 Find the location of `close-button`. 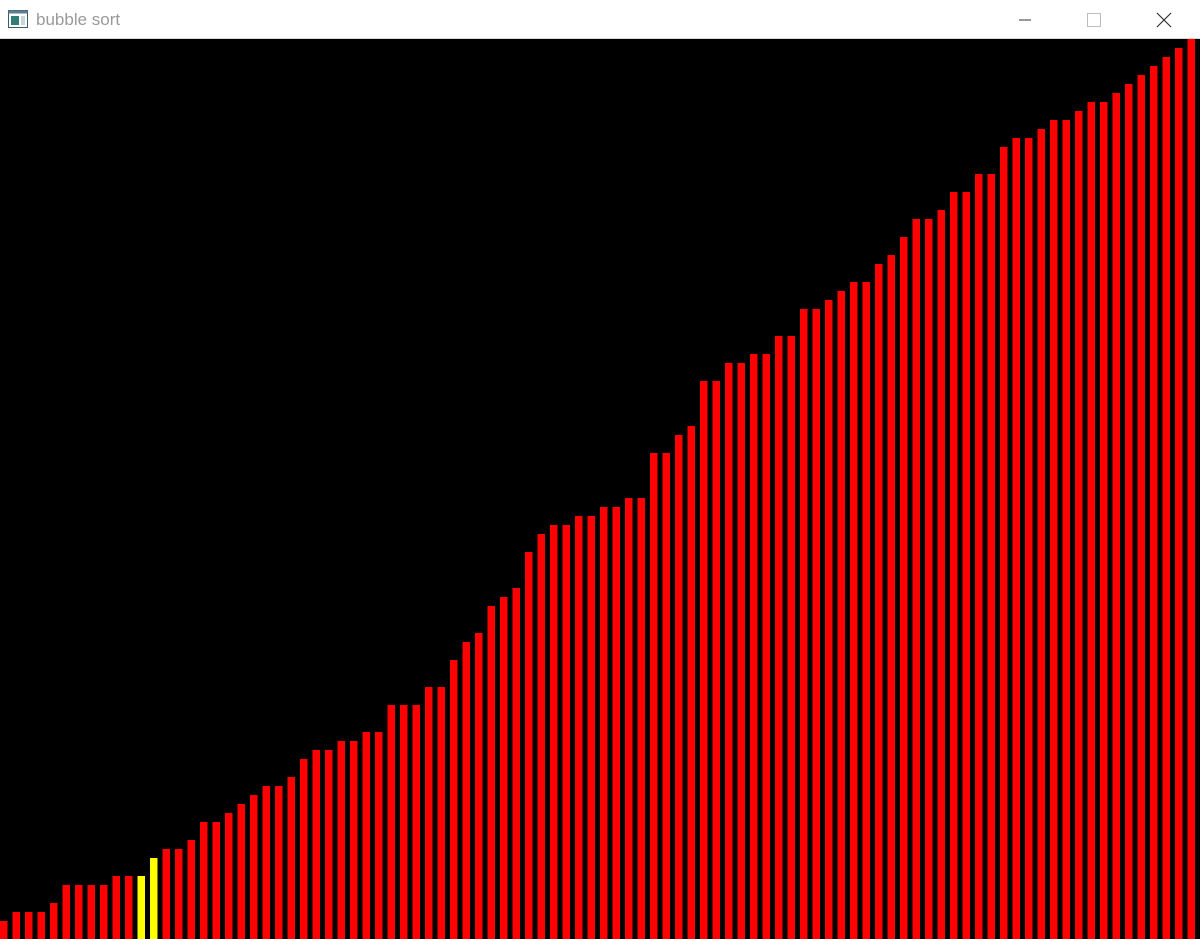

close-button is located at coordinates (1164, 19).